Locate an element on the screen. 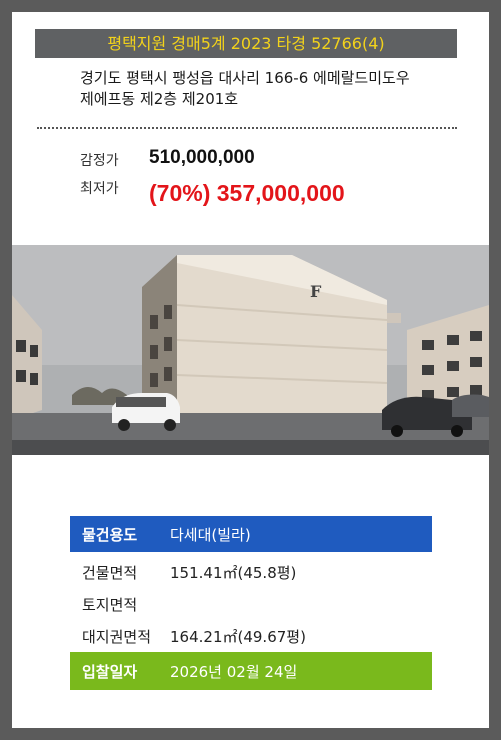 This screenshot has height=740, width=501. minimum-price-value: (70%) 357,000,000 is located at coordinates (247, 193).